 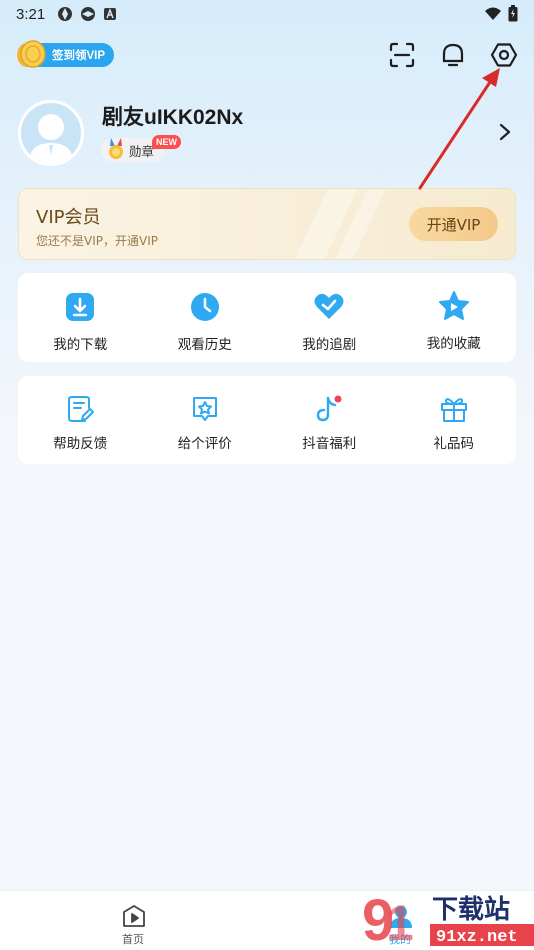 What do you see at coordinates (454, 308) in the screenshot?
I see `star-icon` at bounding box center [454, 308].